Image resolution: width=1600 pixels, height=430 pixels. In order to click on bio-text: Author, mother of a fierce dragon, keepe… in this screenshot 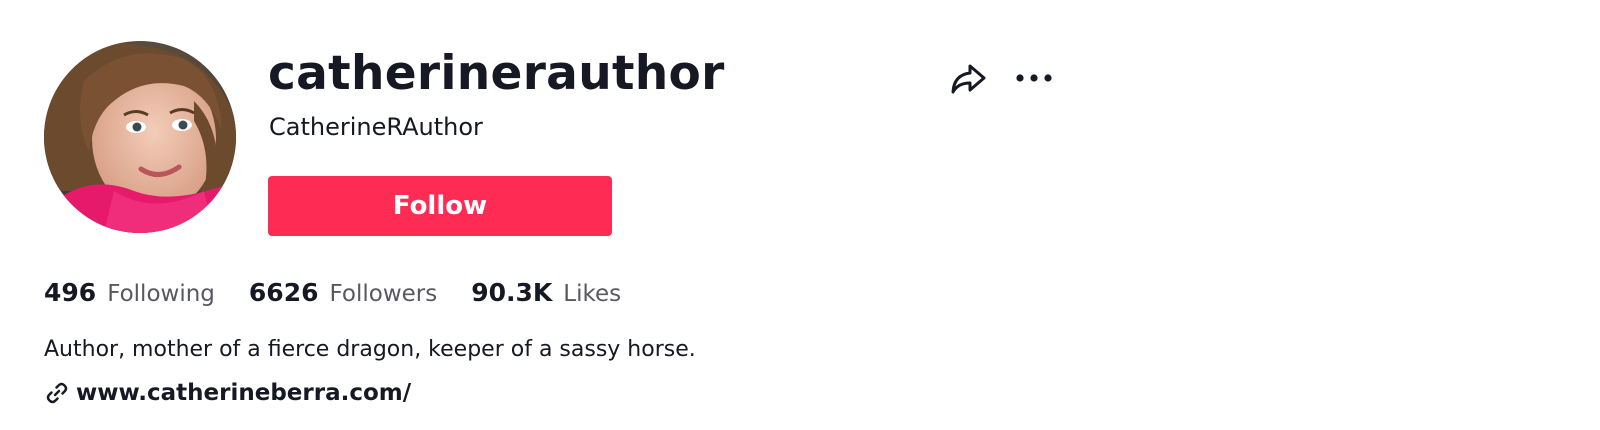, I will do `click(370, 349)`.